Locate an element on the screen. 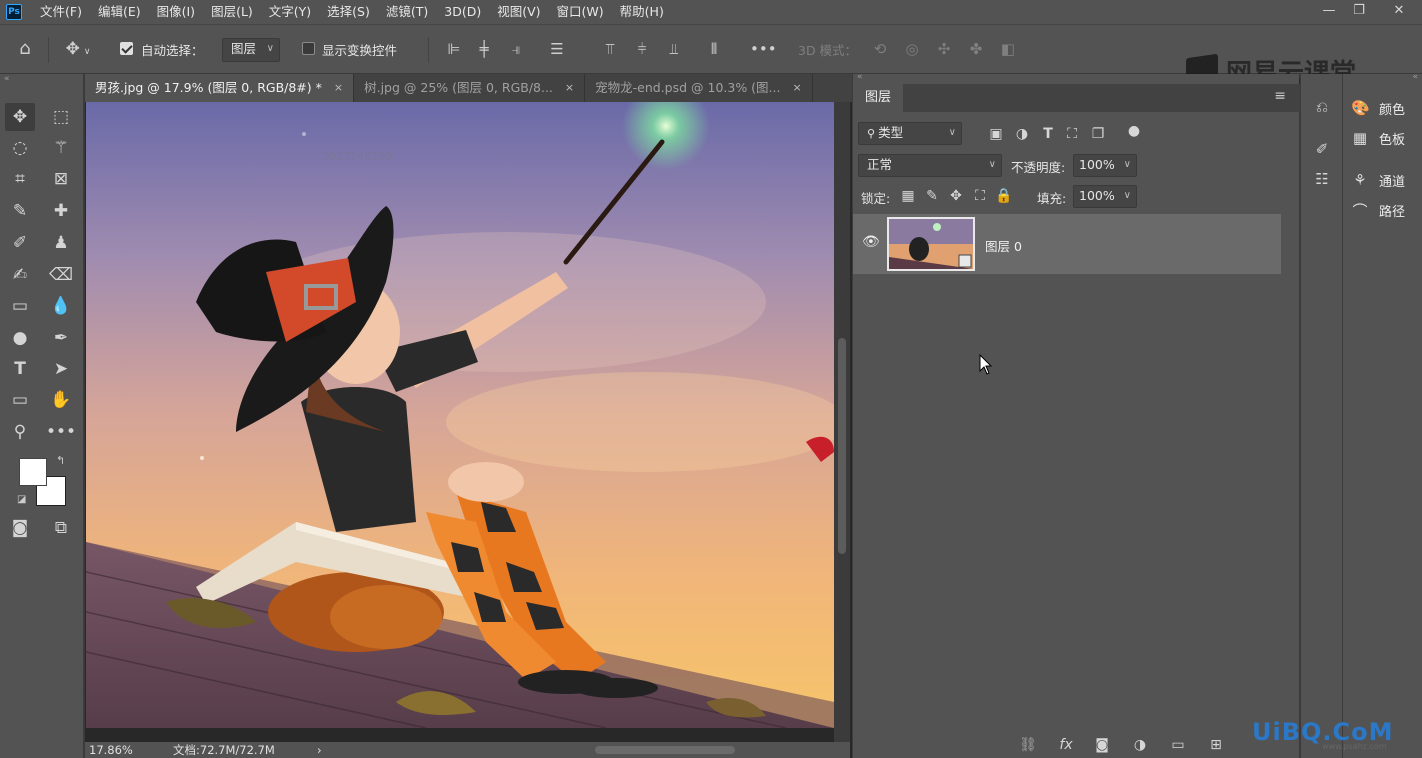 This screenshot has width=1422, height=758. pen-tool-icon: ✒ is located at coordinates (61, 338).